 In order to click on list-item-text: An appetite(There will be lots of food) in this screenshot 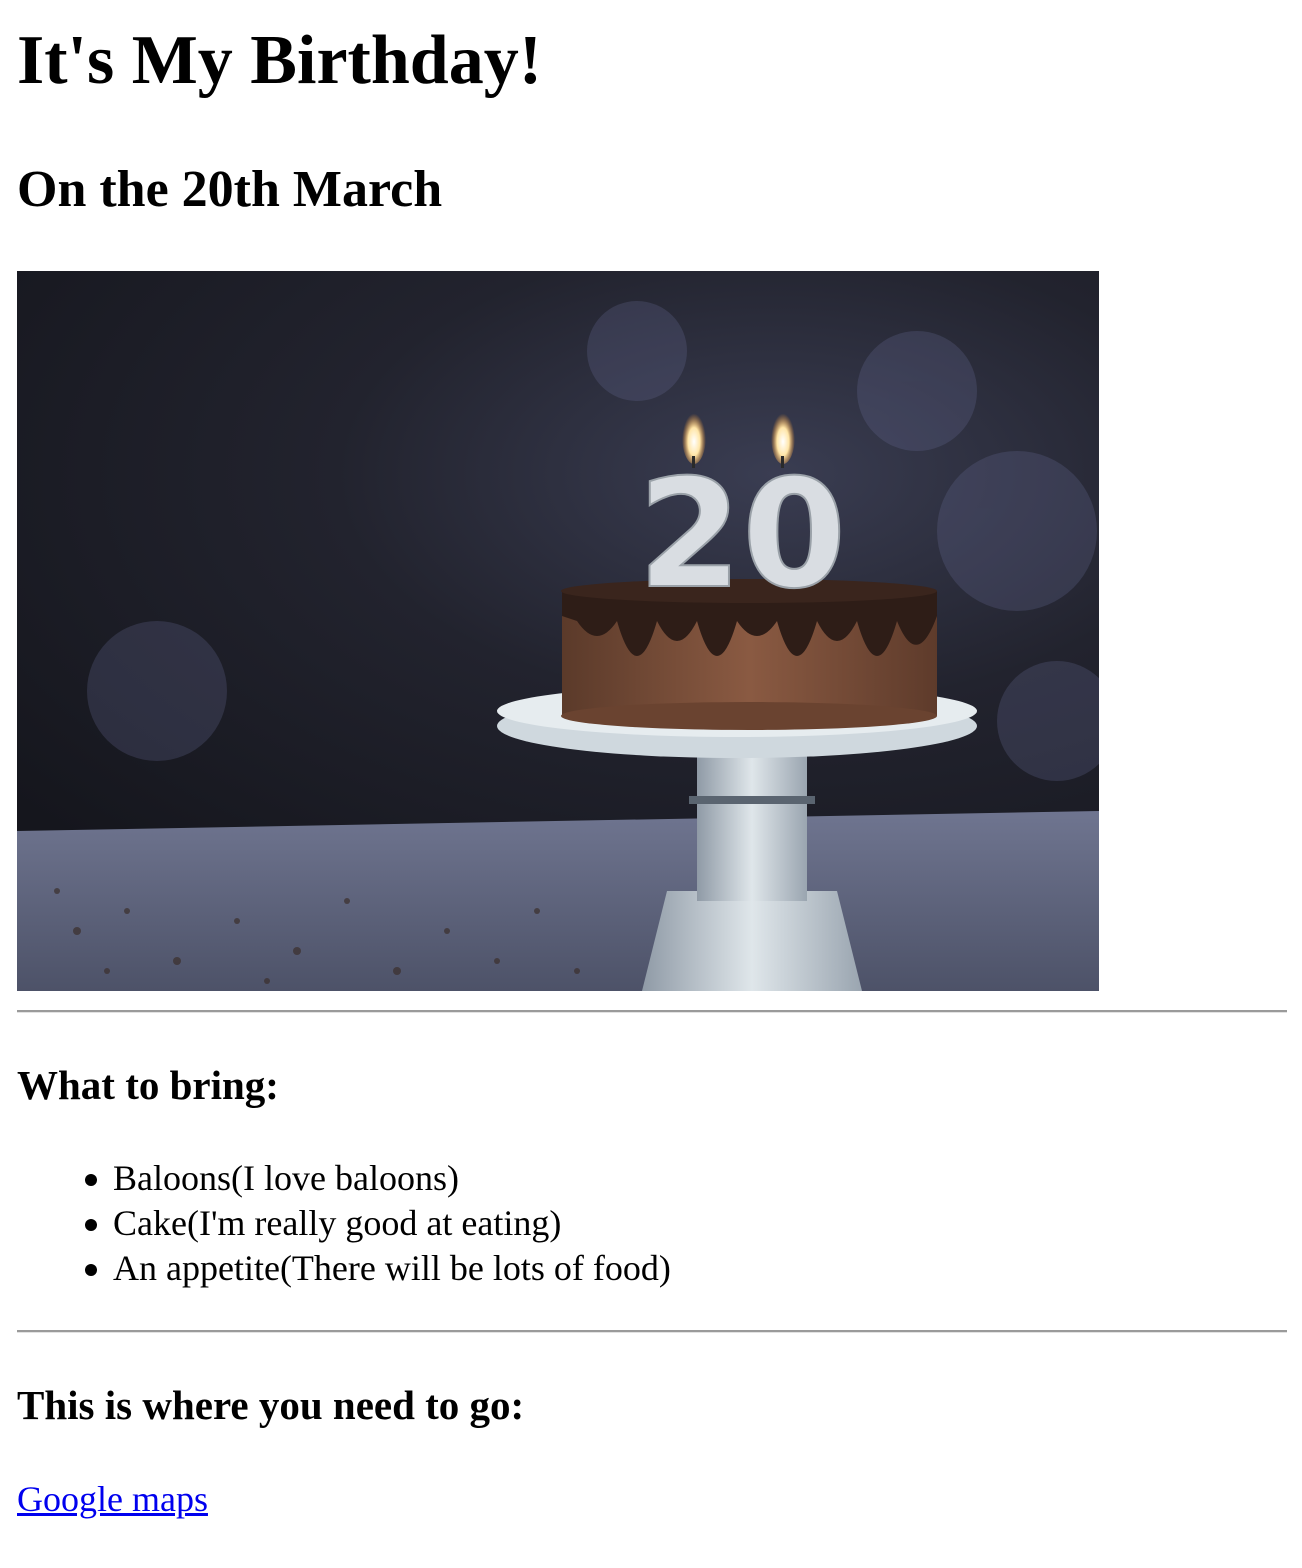, I will do `click(392, 1268)`.